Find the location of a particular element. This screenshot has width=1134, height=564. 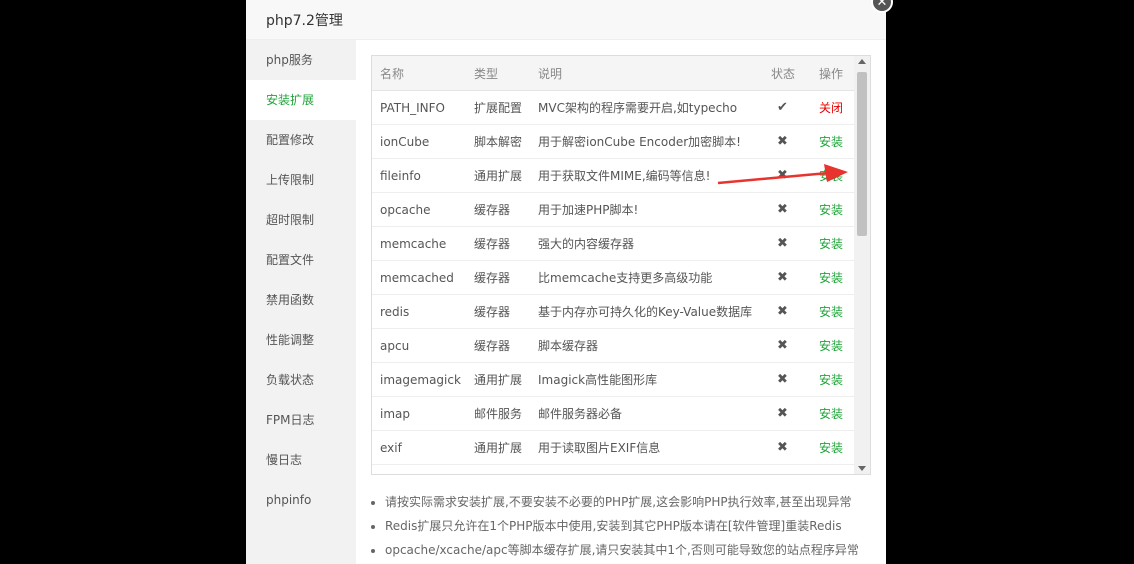

ext-desc: 邮件服务器必备 is located at coordinates (646, 413).